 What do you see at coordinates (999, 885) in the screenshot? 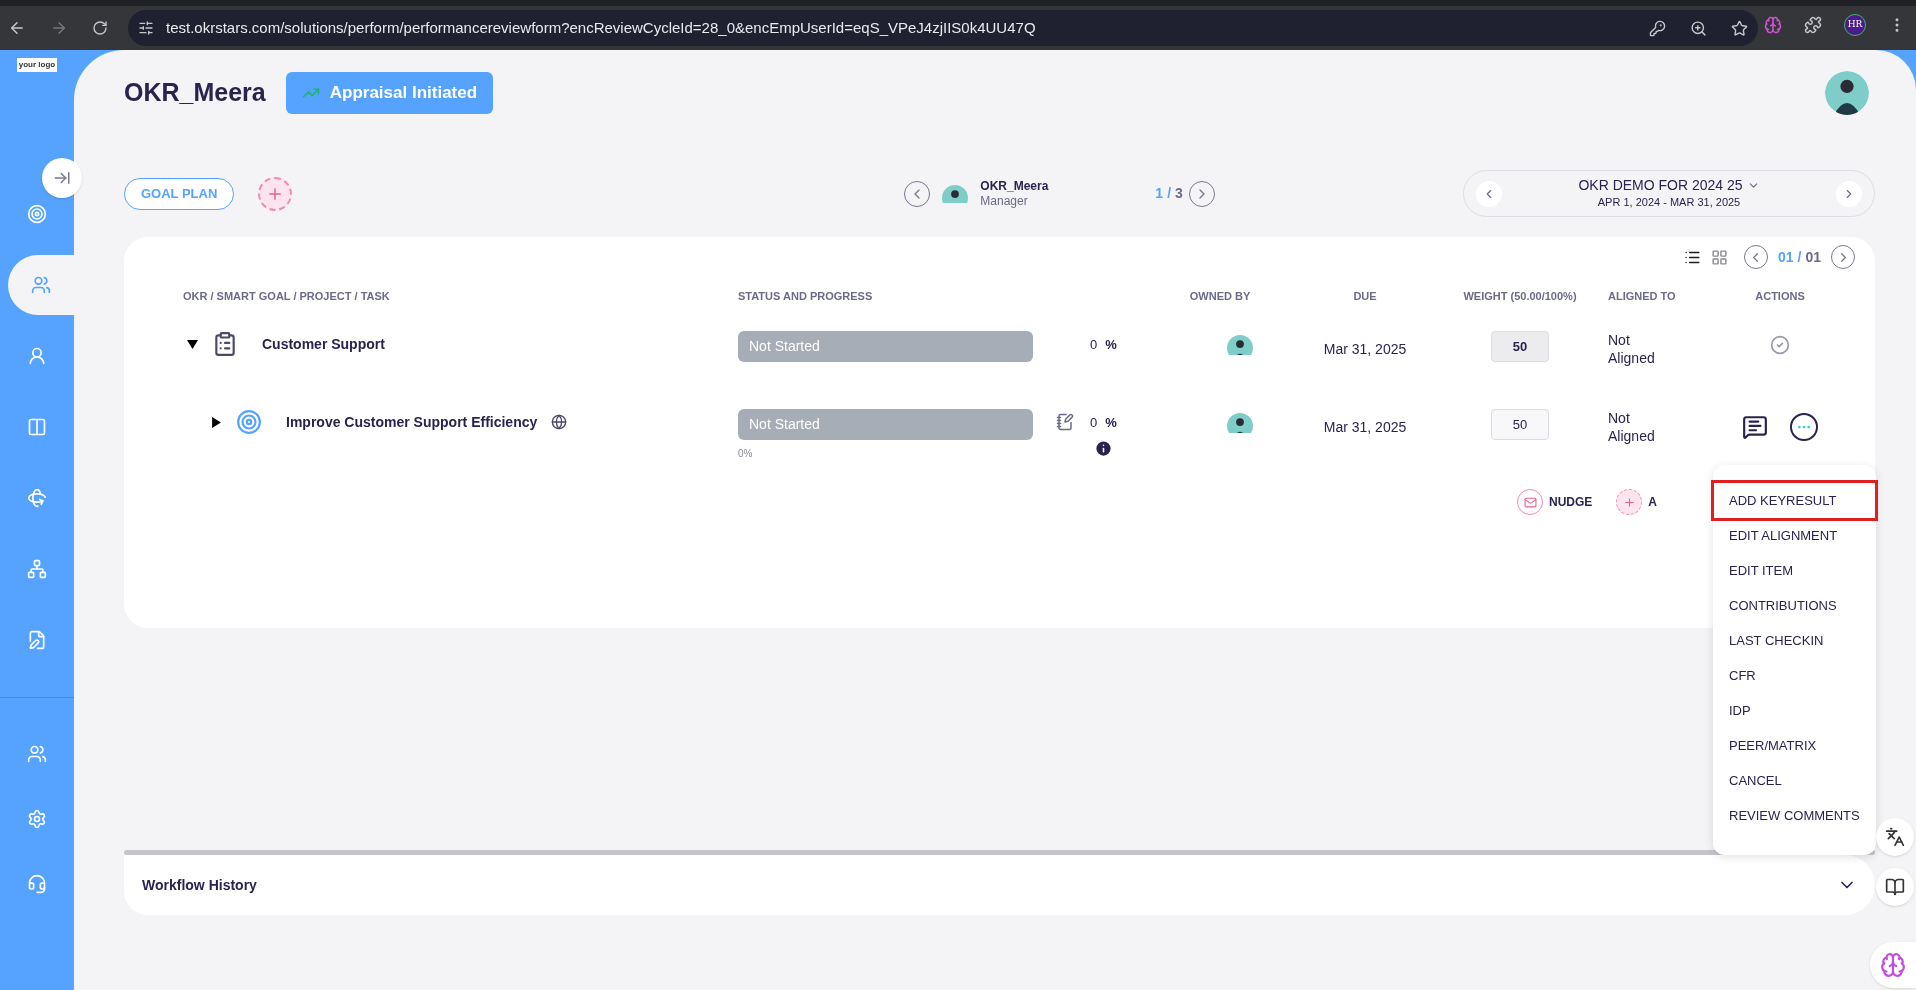
I see `workflow-panel: Workflow History` at bounding box center [999, 885].